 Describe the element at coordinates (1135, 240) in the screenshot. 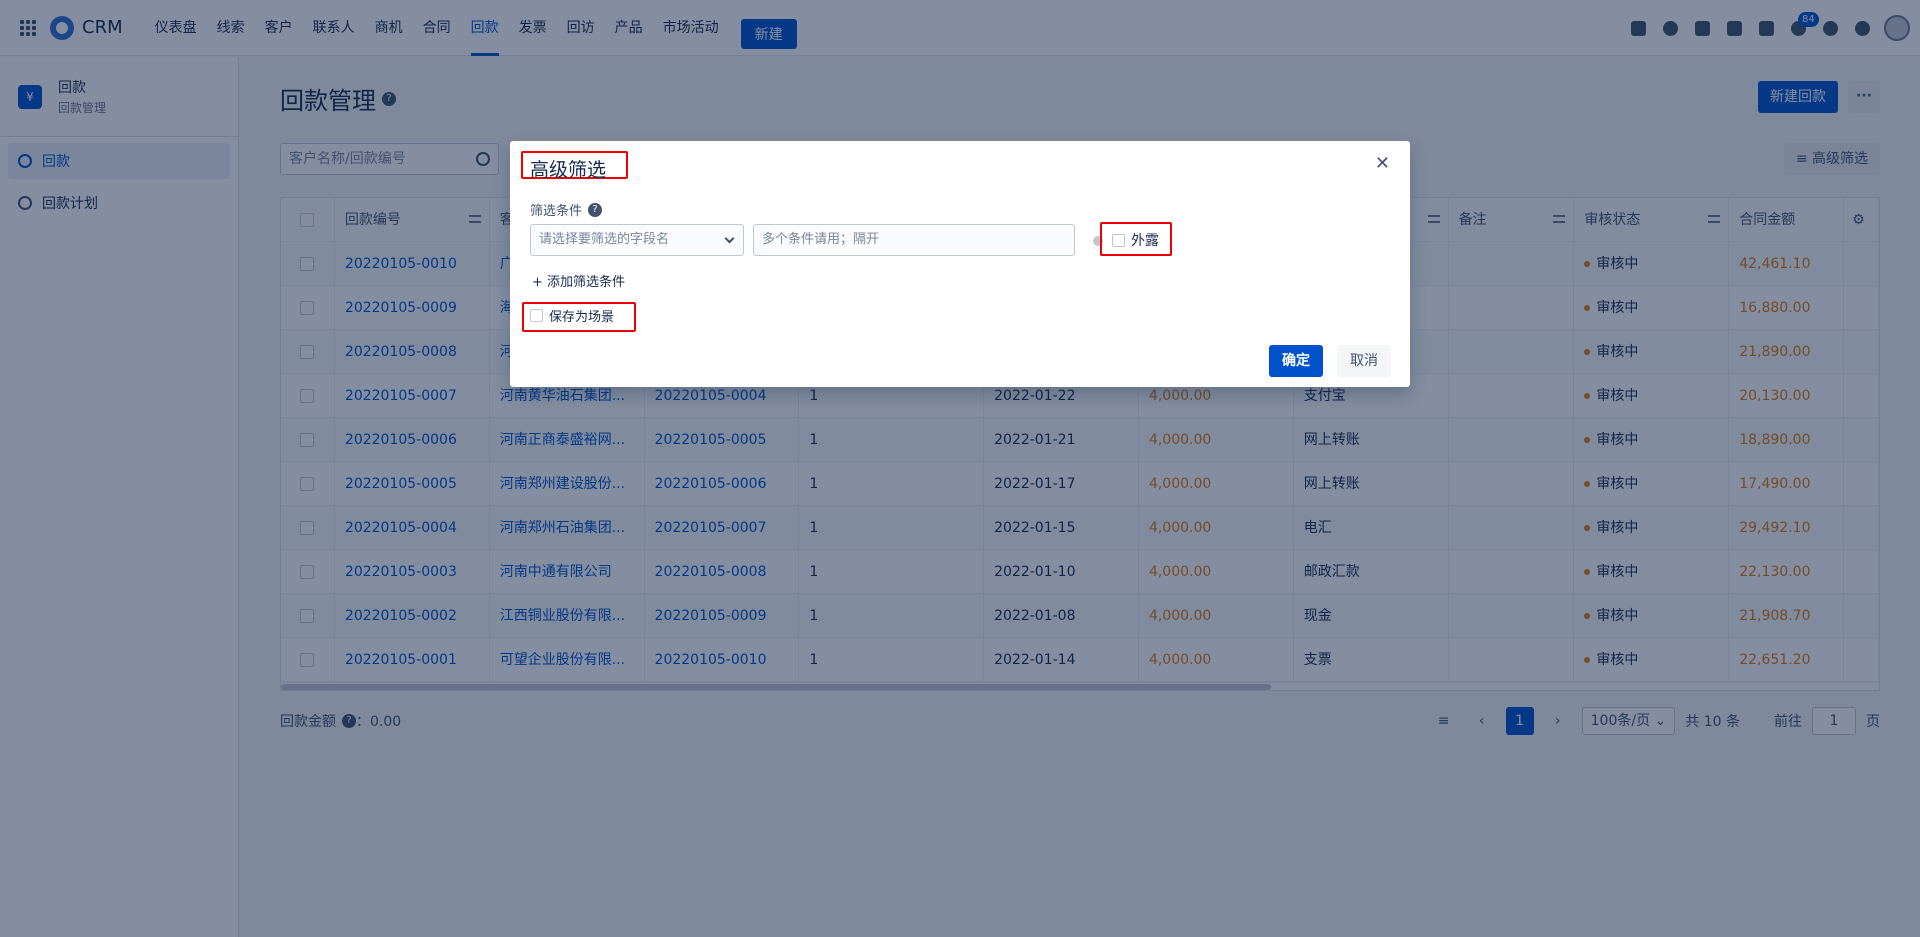

I see `expose-checkbox: 外露` at that location.